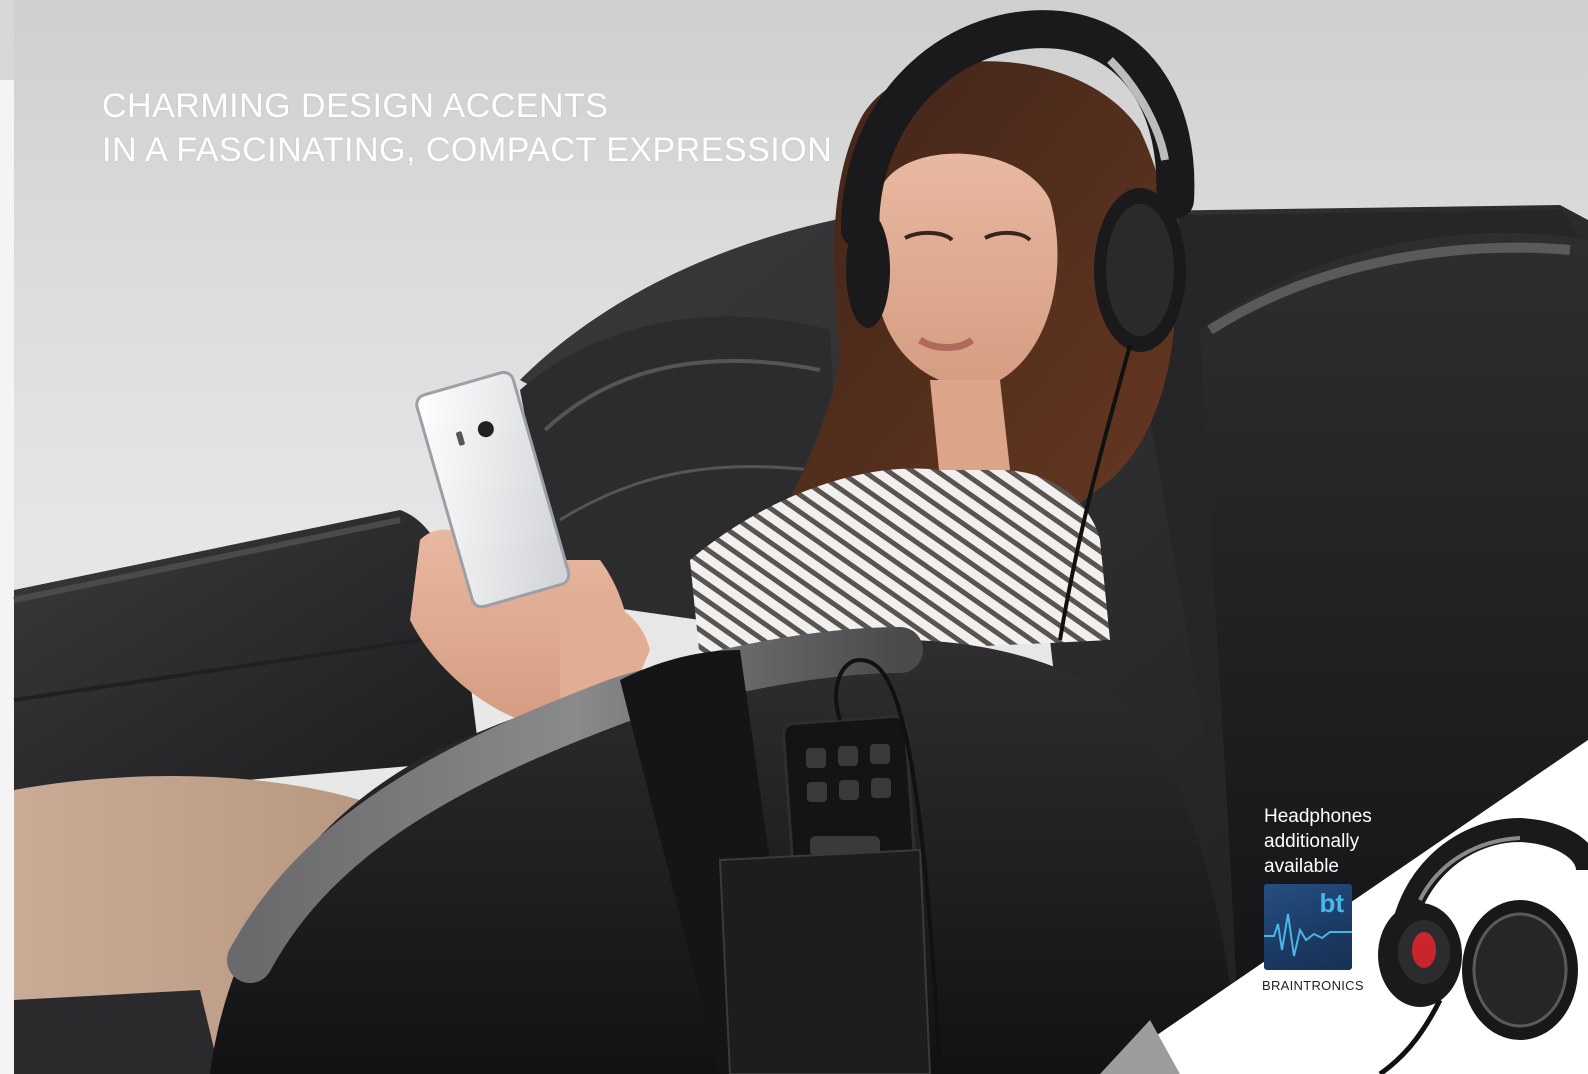 This screenshot has height=1074, width=1588. I want to click on logo-mark-text: bt, so click(1331, 903).